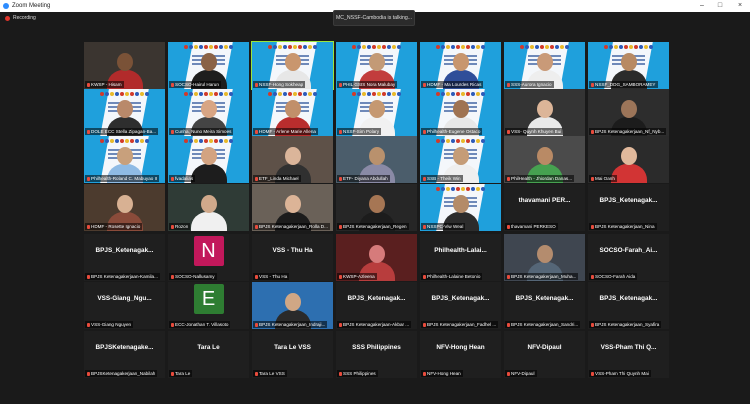 Image resolution: width=750 pixels, height=404 pixels. I want to click on participant-tile: N SOCSO-Nallusamy, so click(208, 257).